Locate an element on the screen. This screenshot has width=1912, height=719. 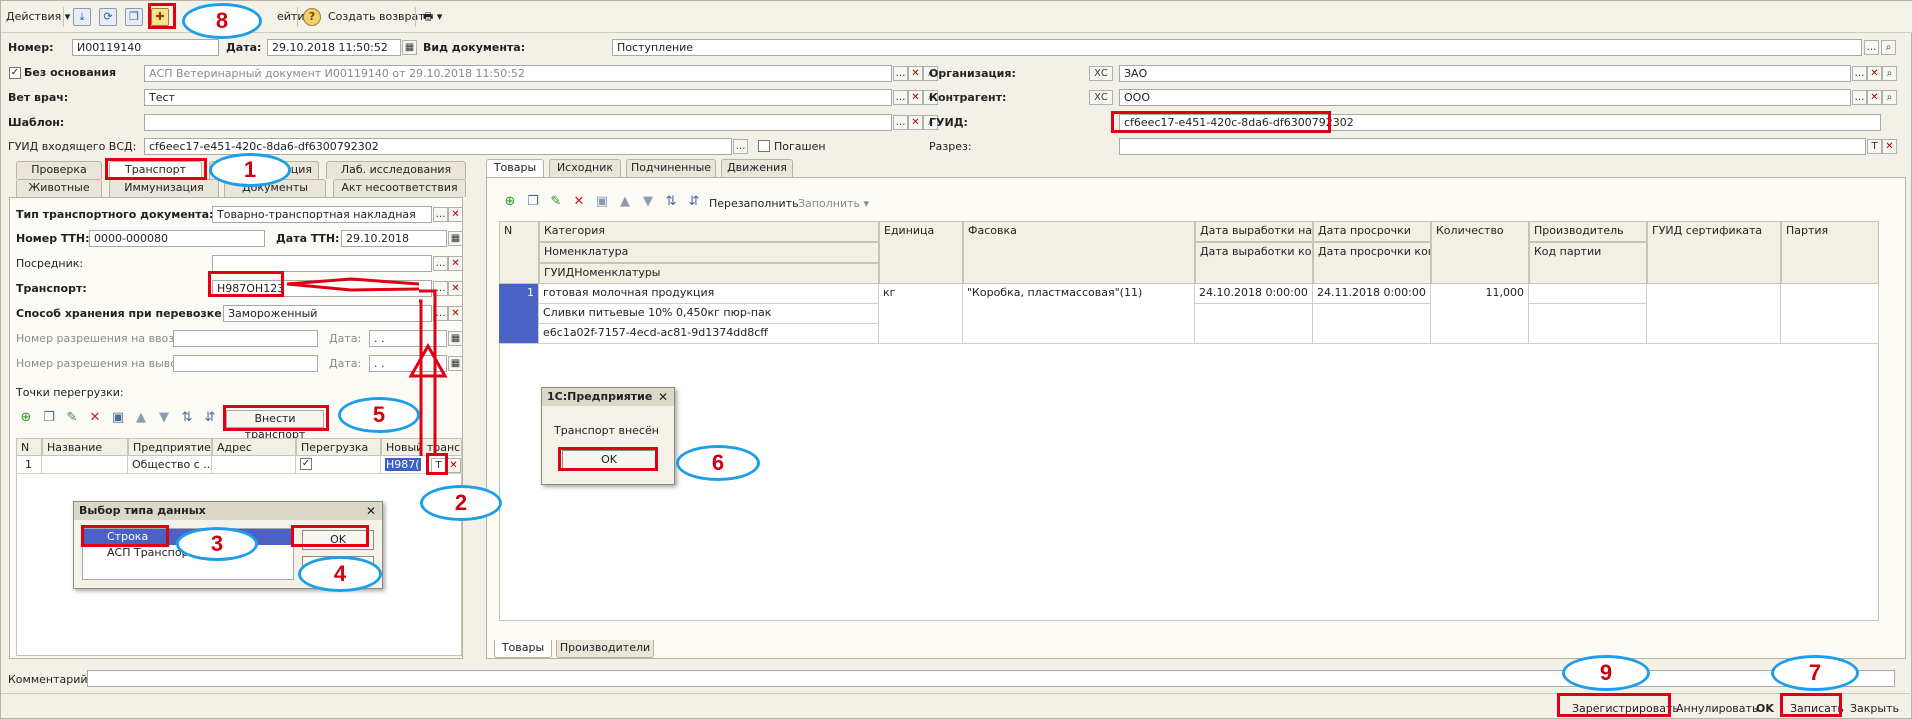
annotation-3: 3 is located at coordinates (217, 544).